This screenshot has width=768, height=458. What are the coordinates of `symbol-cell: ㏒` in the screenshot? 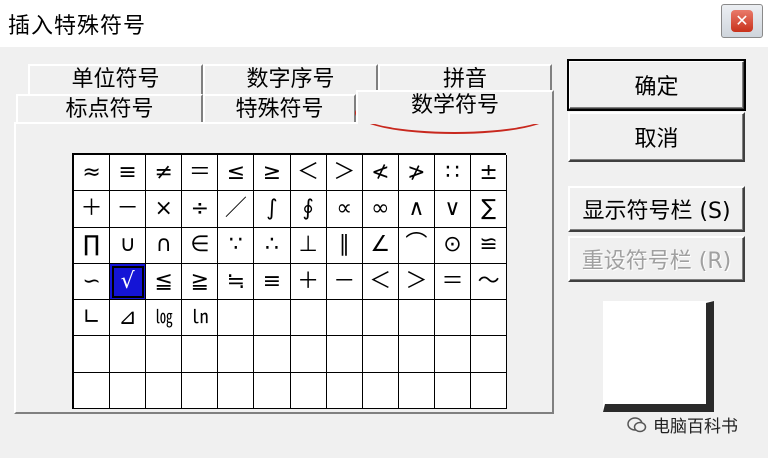 It's located at (164, 318).